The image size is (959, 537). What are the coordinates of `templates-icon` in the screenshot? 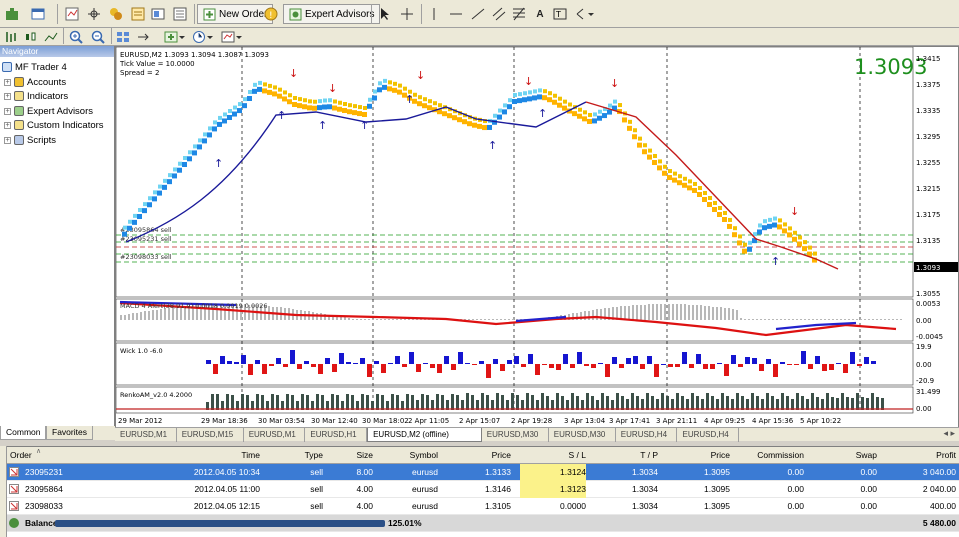 It's located at (232, 37).